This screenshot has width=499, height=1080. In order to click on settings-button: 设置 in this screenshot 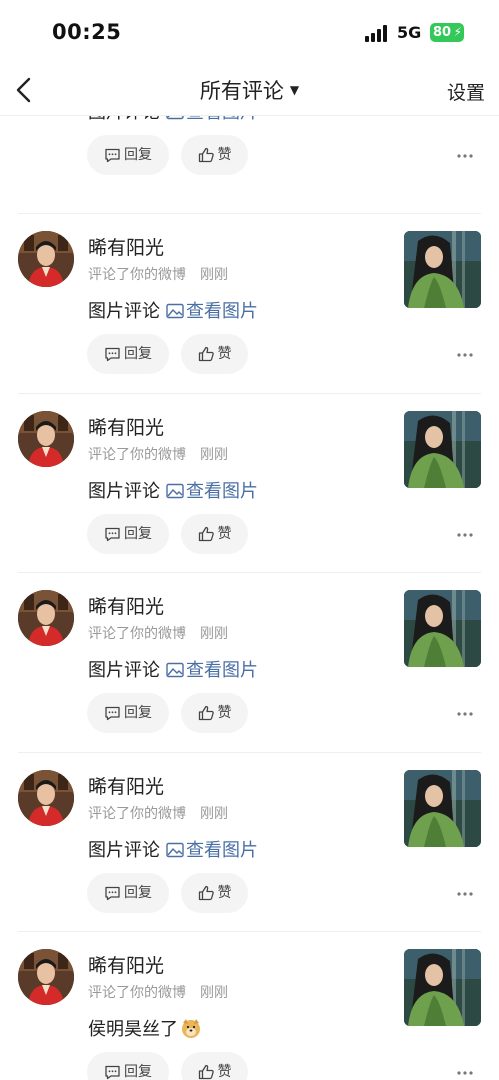, I will do `click(466, 91)`.